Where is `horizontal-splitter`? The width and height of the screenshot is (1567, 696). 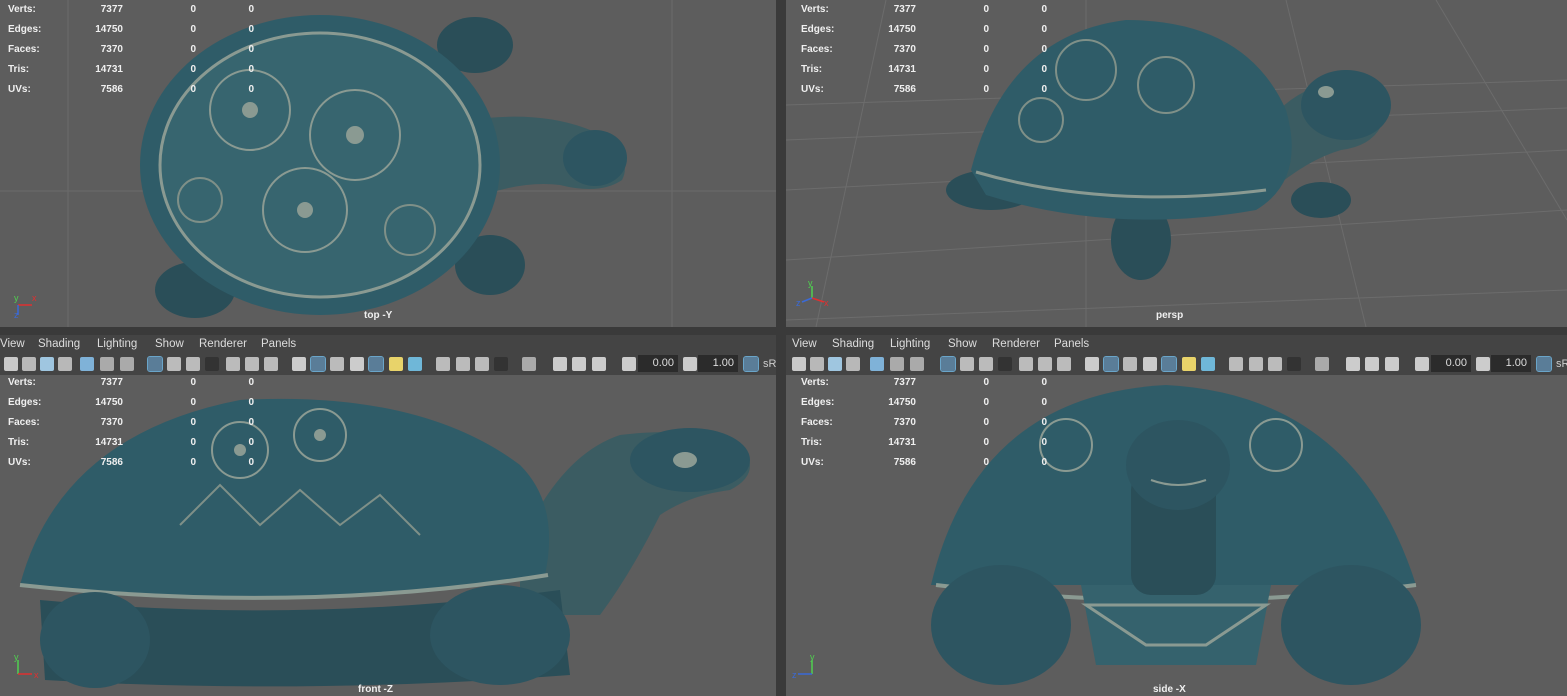
horizontal-splitter is located at coordinates (783, 331).